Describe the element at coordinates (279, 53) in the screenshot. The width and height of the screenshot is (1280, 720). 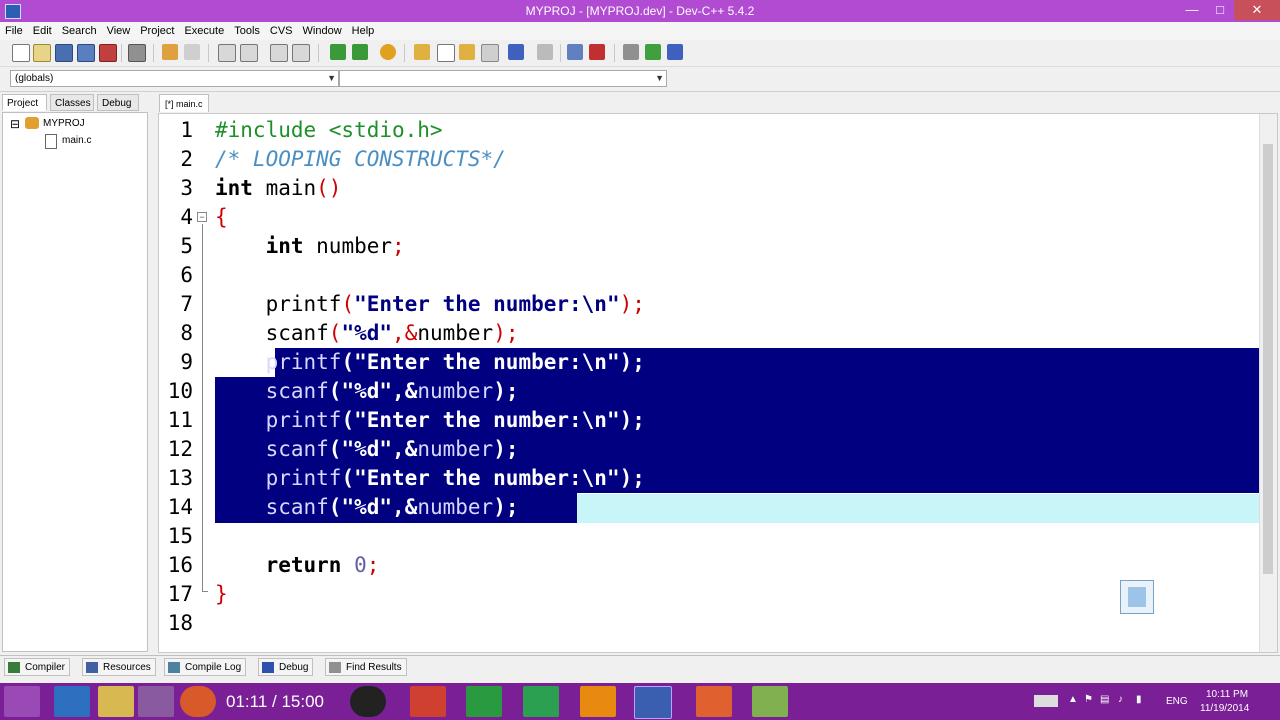
I see `find-next-icon` at that location.